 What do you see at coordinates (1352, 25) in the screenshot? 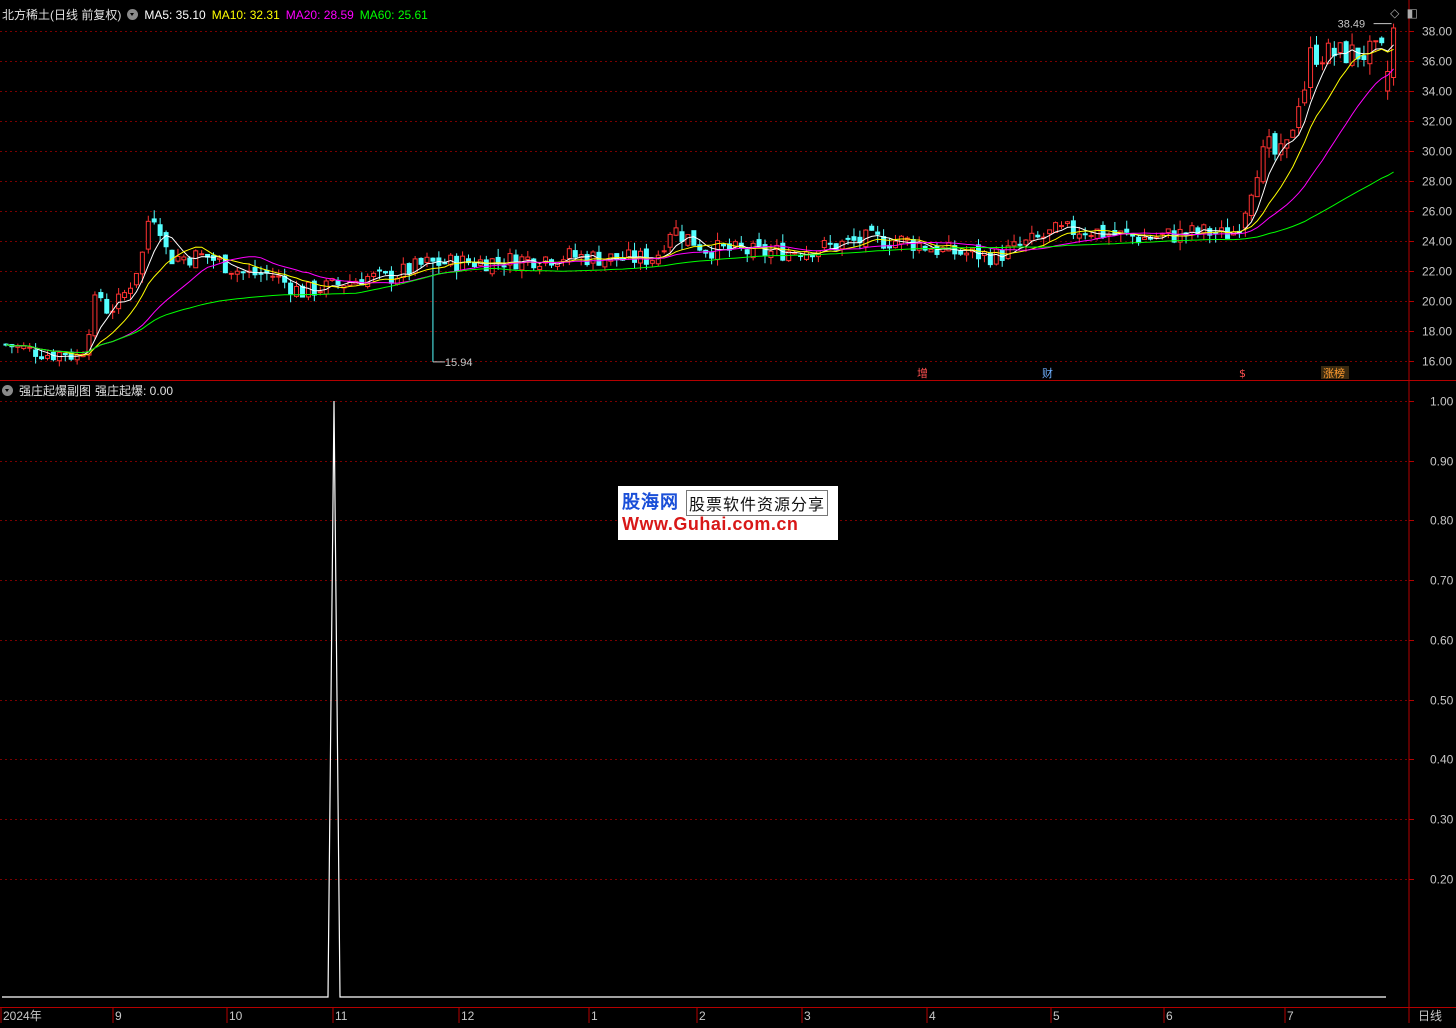
I see `high-price-label: 38.49` at bounding box center [1352, 25].